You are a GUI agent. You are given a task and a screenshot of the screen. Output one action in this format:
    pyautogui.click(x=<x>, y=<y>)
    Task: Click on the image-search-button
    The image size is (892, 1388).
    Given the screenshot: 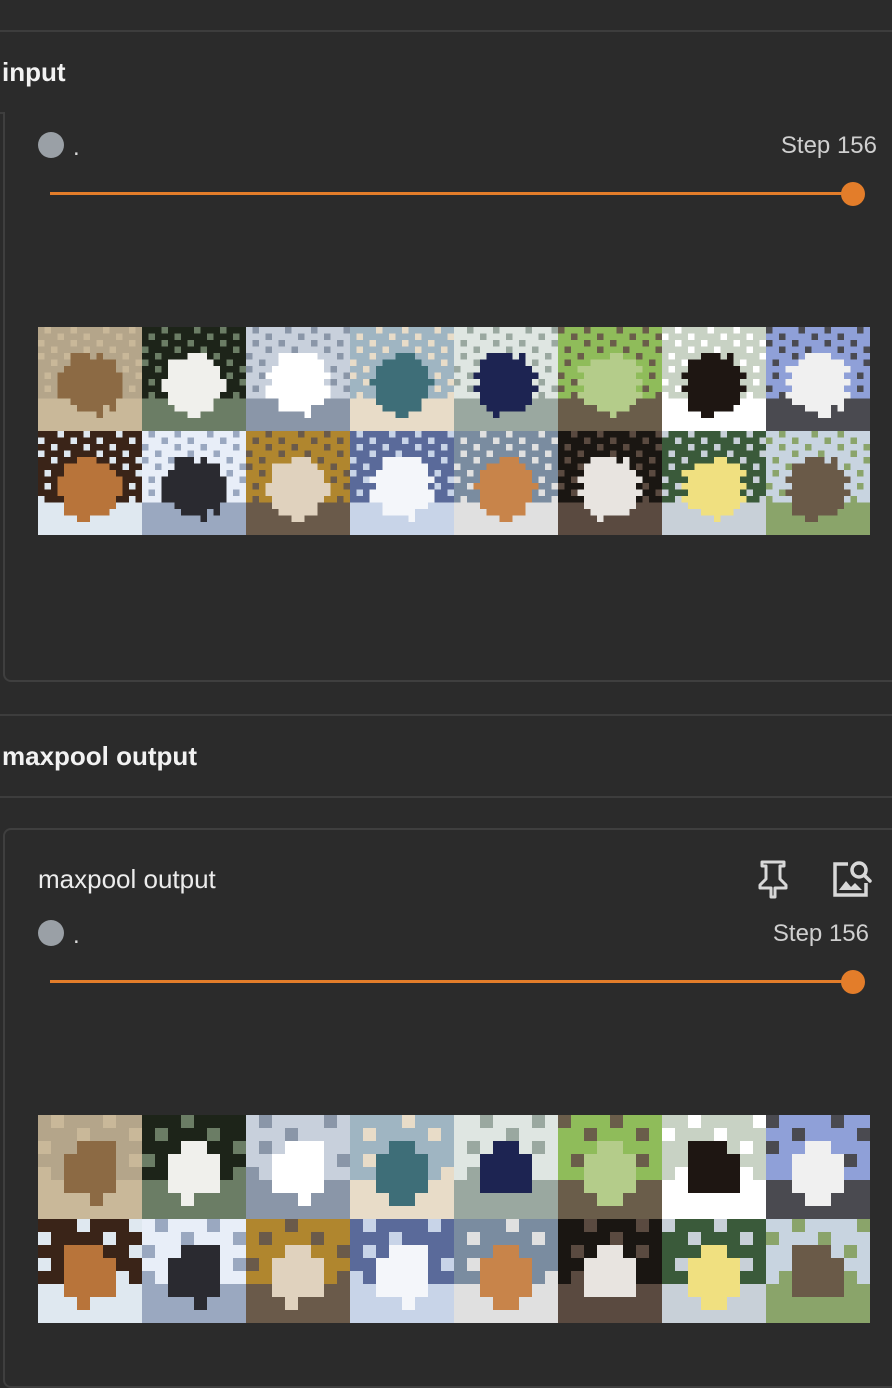 What is the action you would take?
    pyautogui.click(x=851, y=879)
    